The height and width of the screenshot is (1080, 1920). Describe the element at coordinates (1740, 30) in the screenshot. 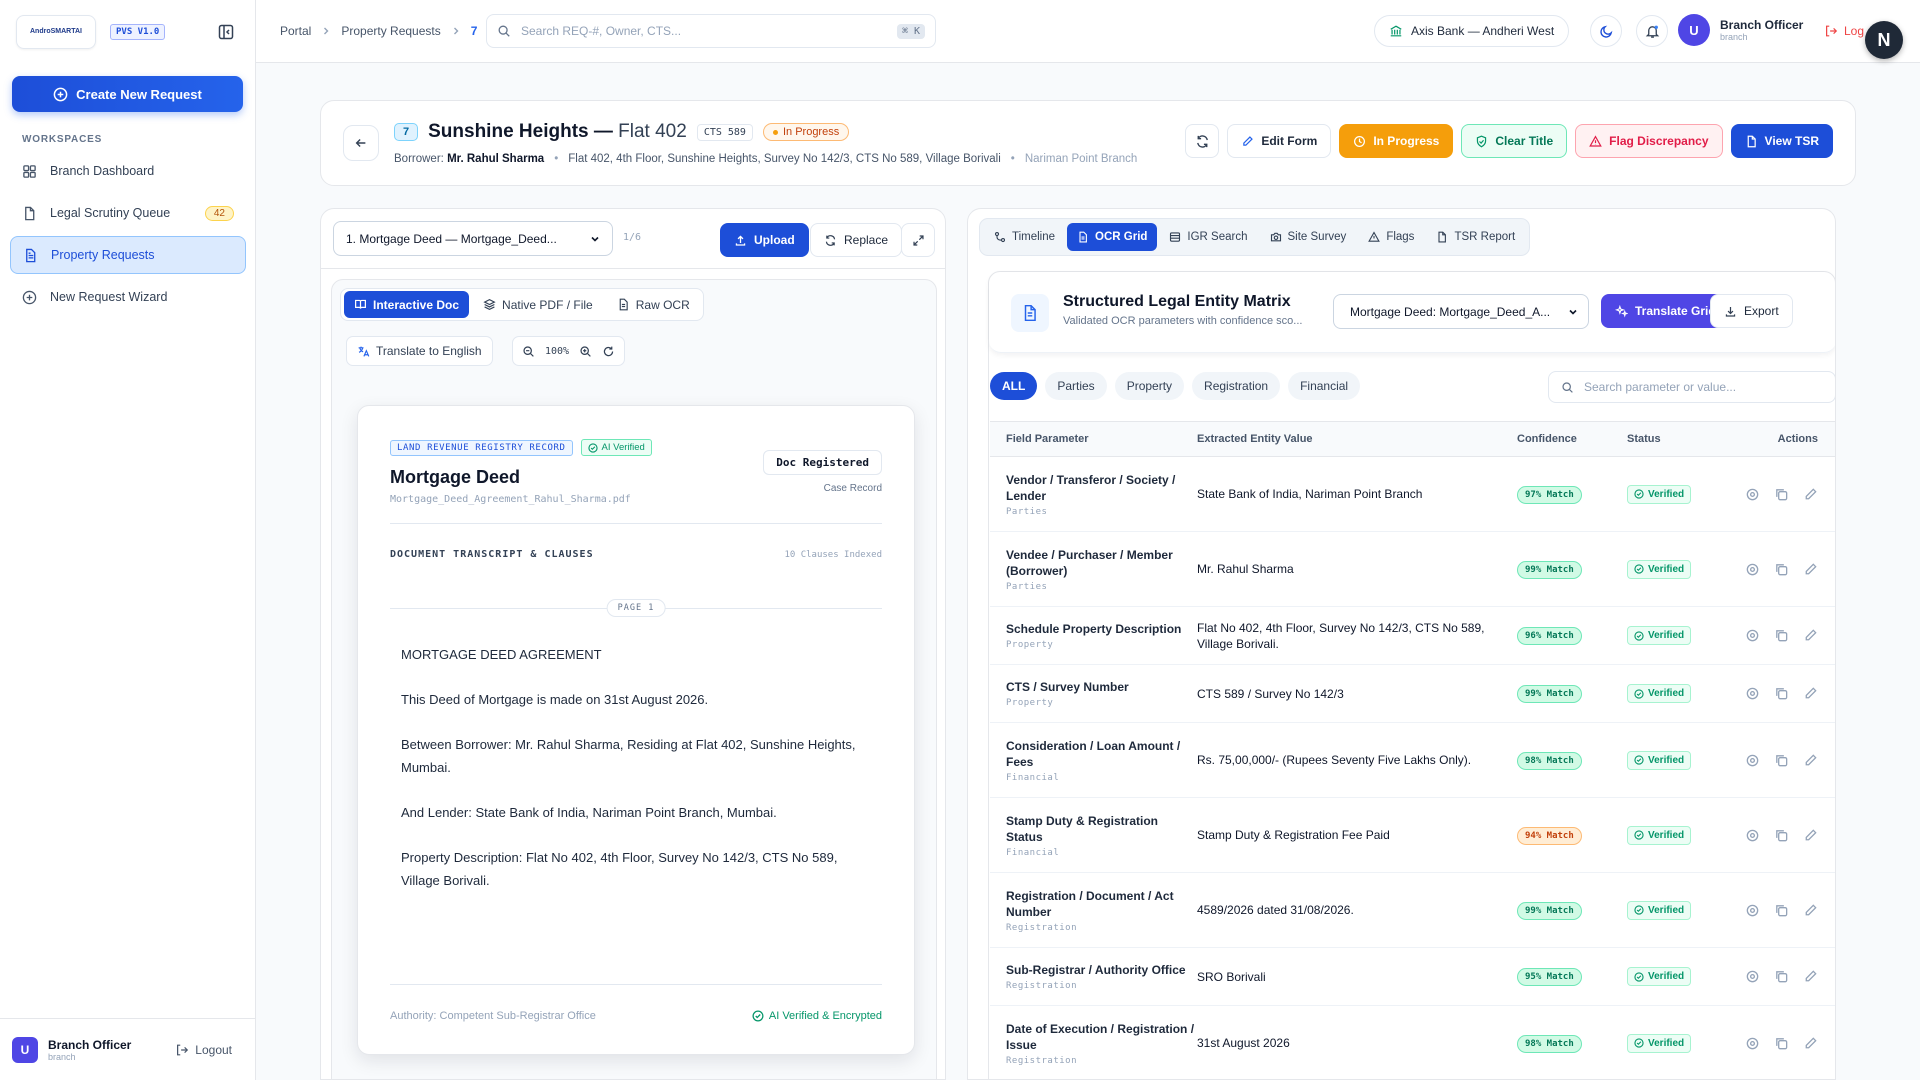

I see `user-menu: U Branch Officer branch` at that location.